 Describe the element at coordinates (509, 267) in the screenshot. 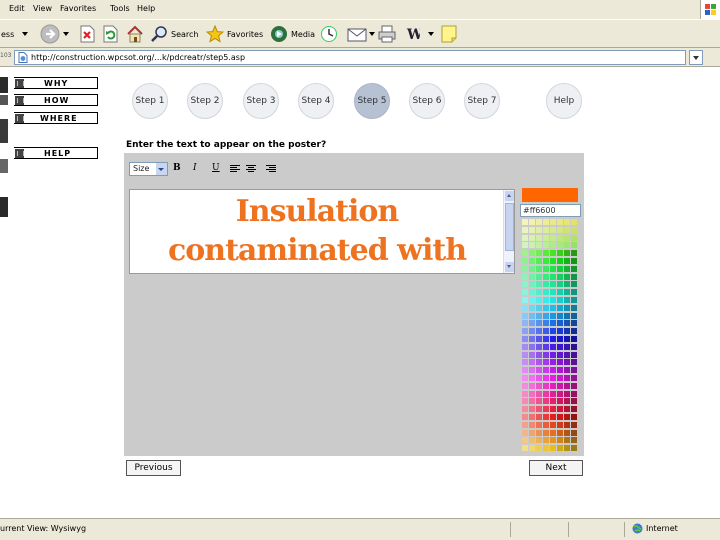

I see `scroll-down-icon` at that location.